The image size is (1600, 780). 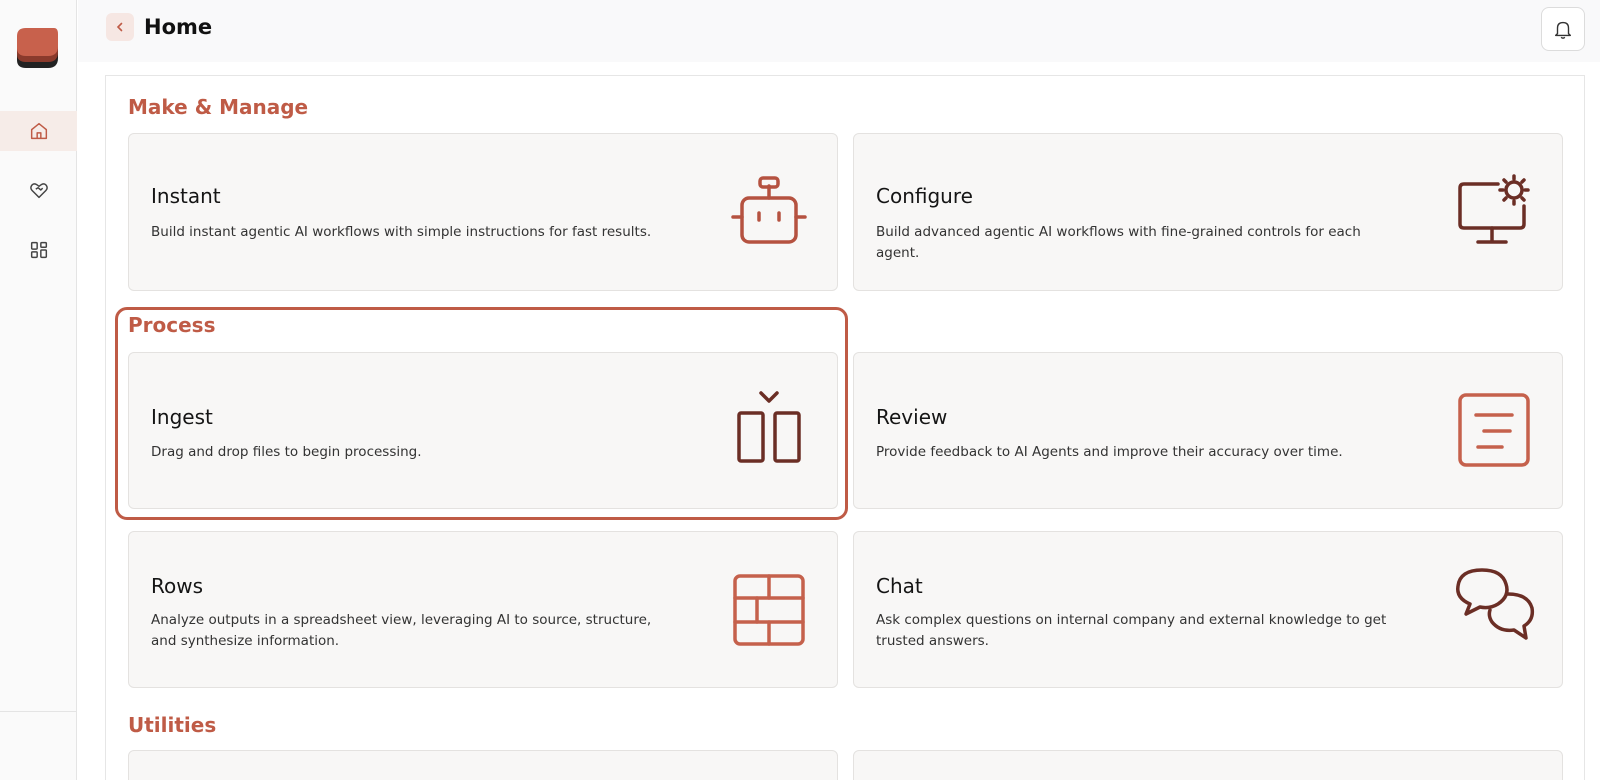 I want to click on section-heading-make-manage: Make & Manage, so click(x=218, y=107).